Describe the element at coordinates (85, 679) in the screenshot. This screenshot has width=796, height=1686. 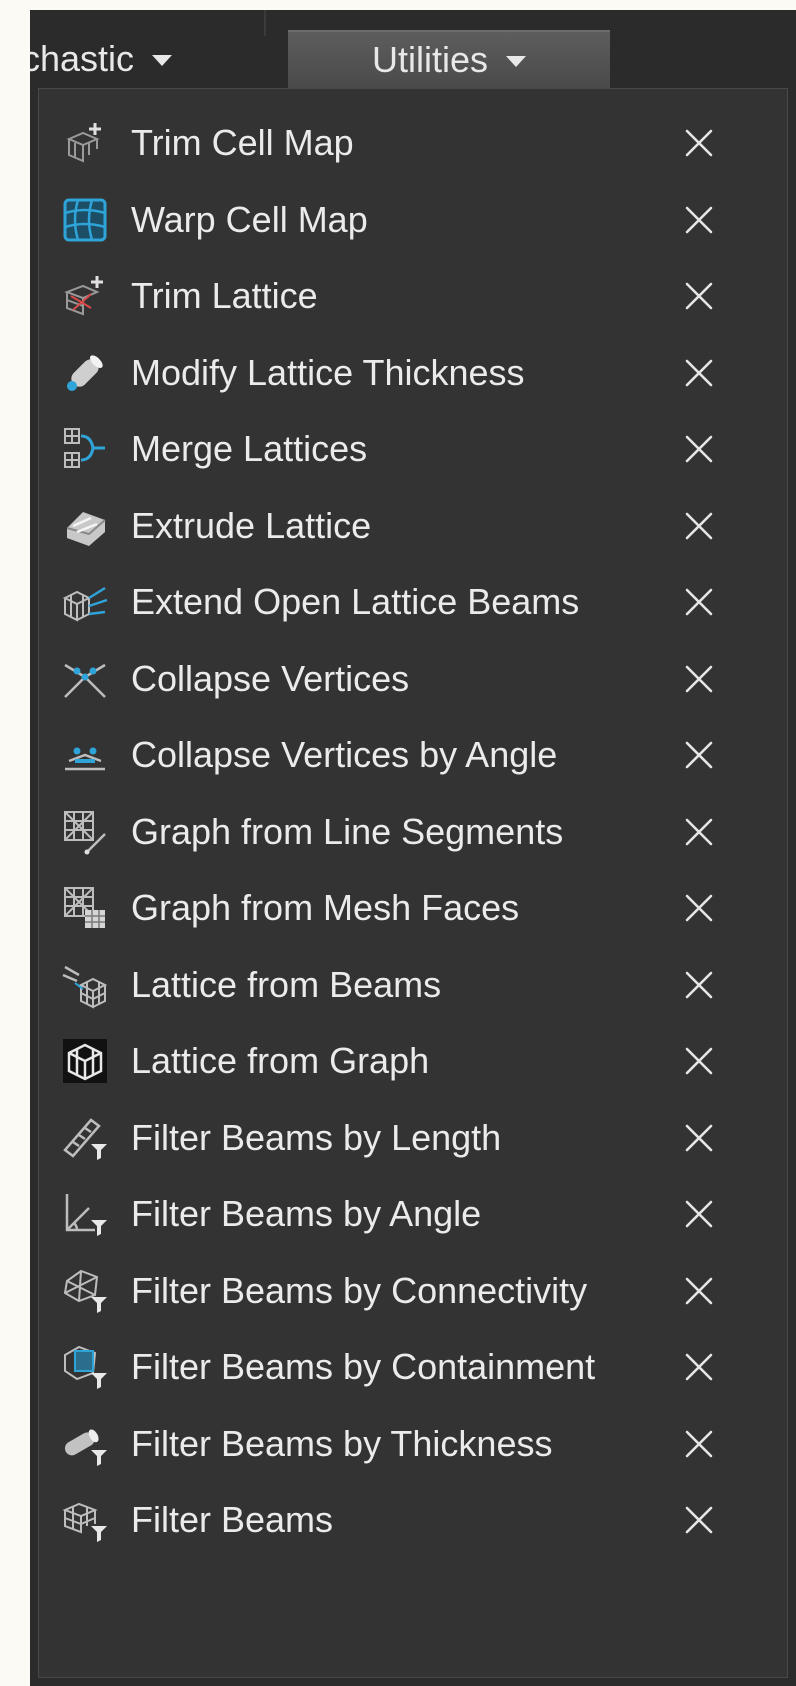
I see `collapse-vertices-icon` at that location.